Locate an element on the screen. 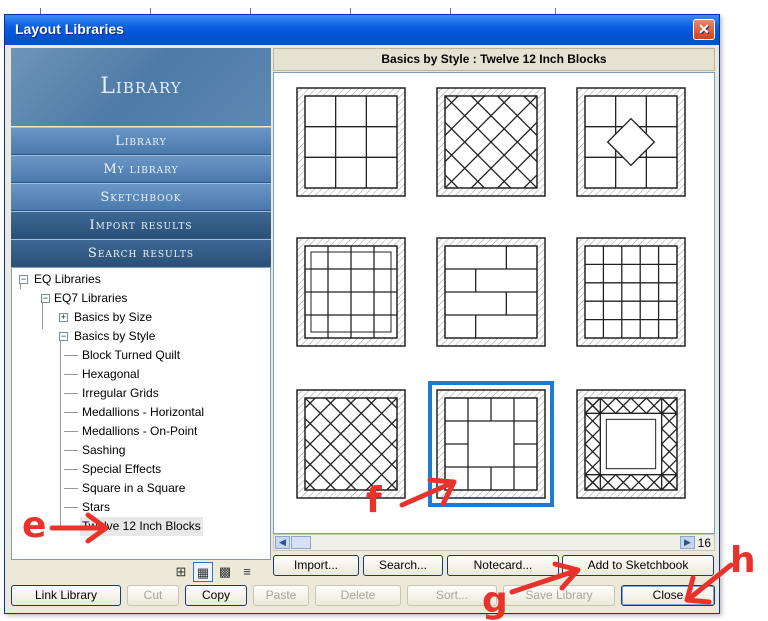 The image size is (768, 621). block-diamond-icon is located at coordinates (631, 142).